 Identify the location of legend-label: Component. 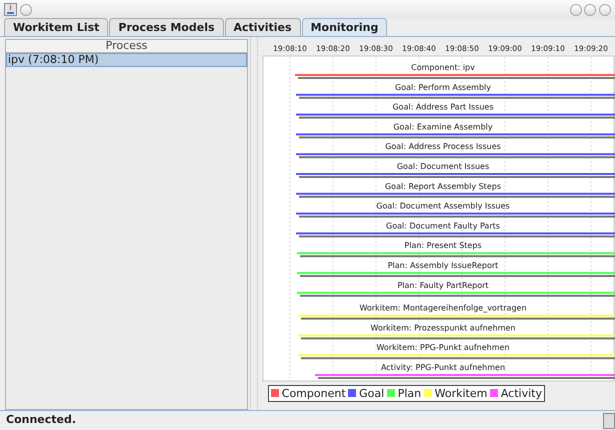
(314, 393).